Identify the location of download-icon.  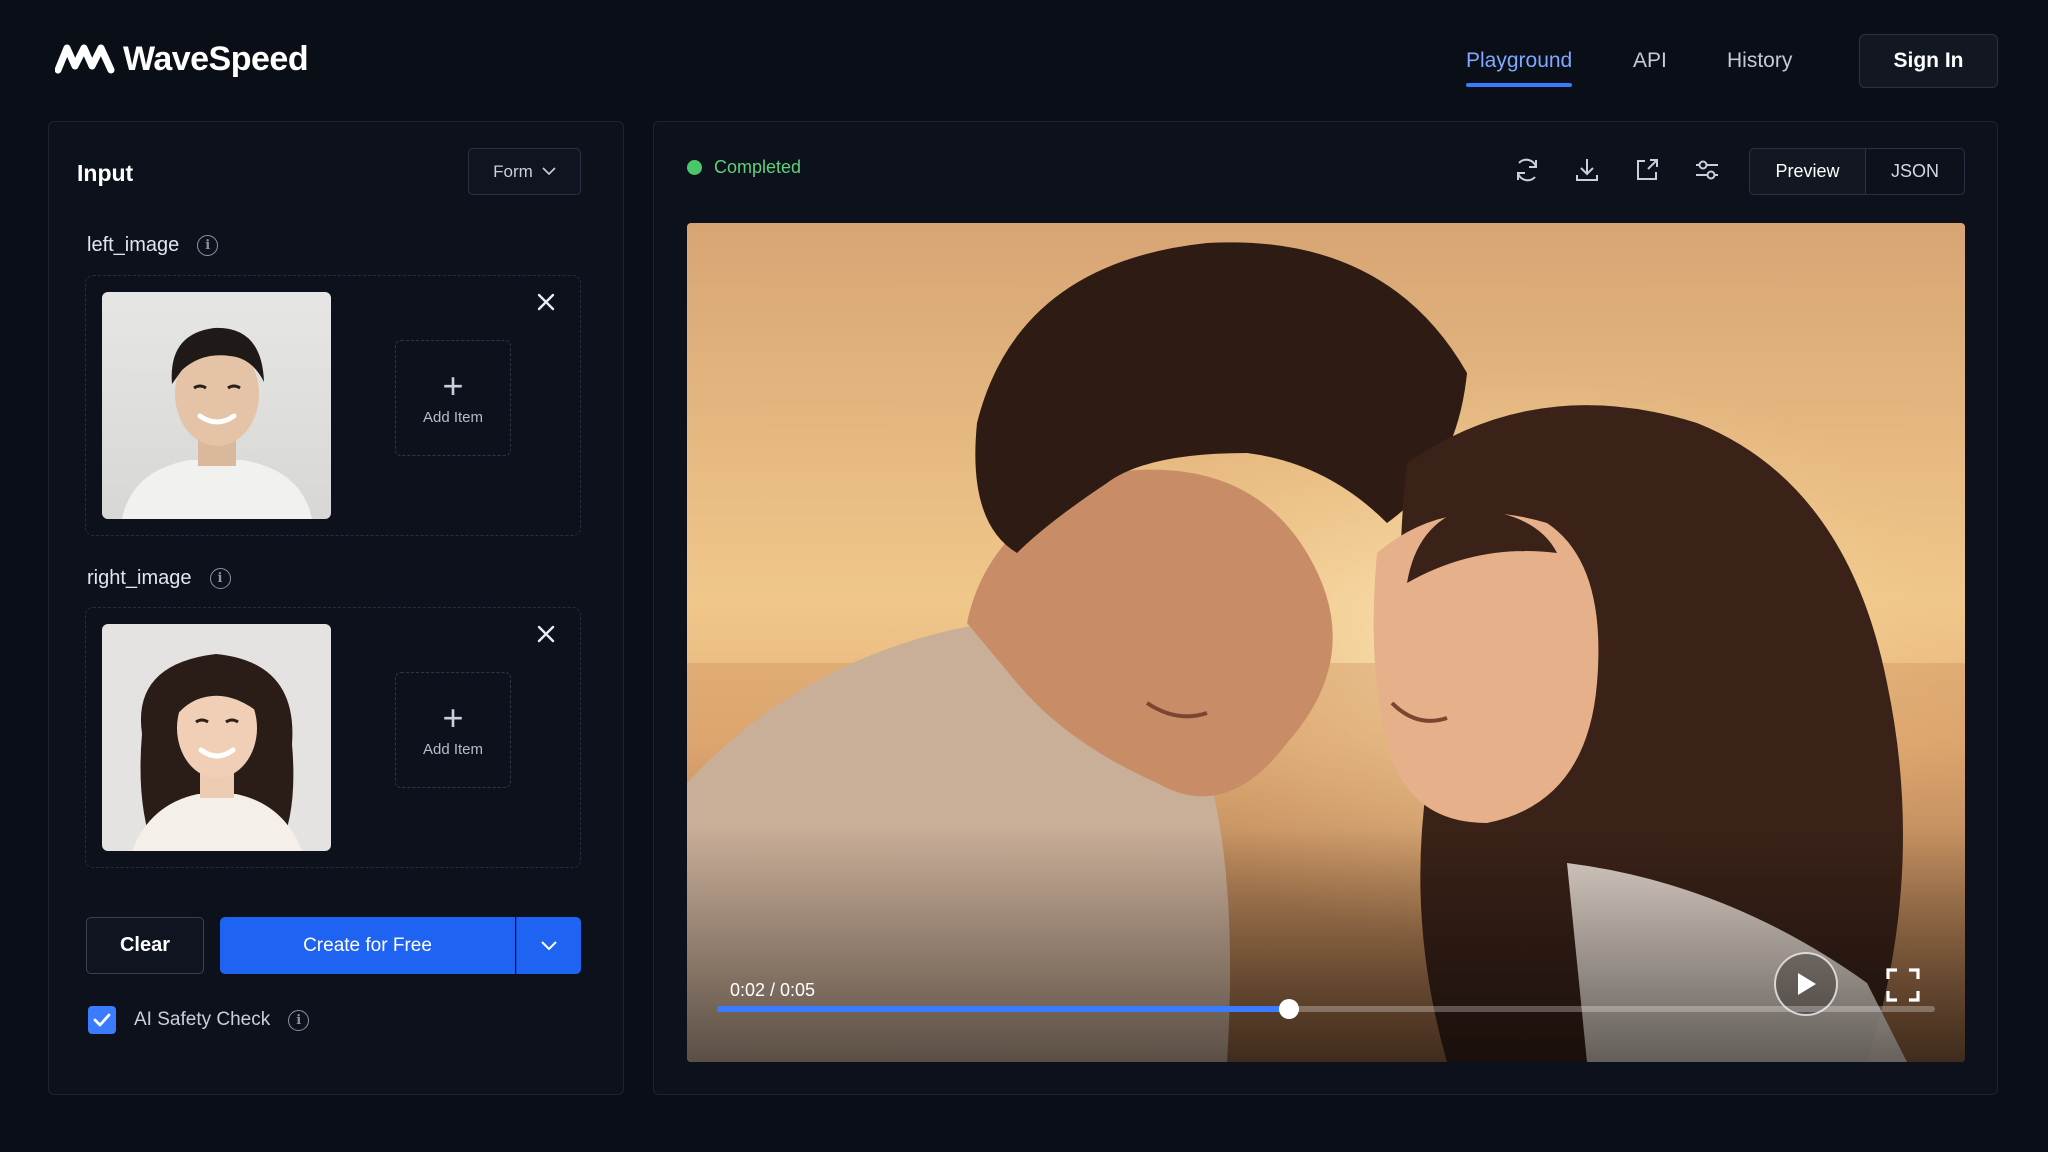
(1587, 170).